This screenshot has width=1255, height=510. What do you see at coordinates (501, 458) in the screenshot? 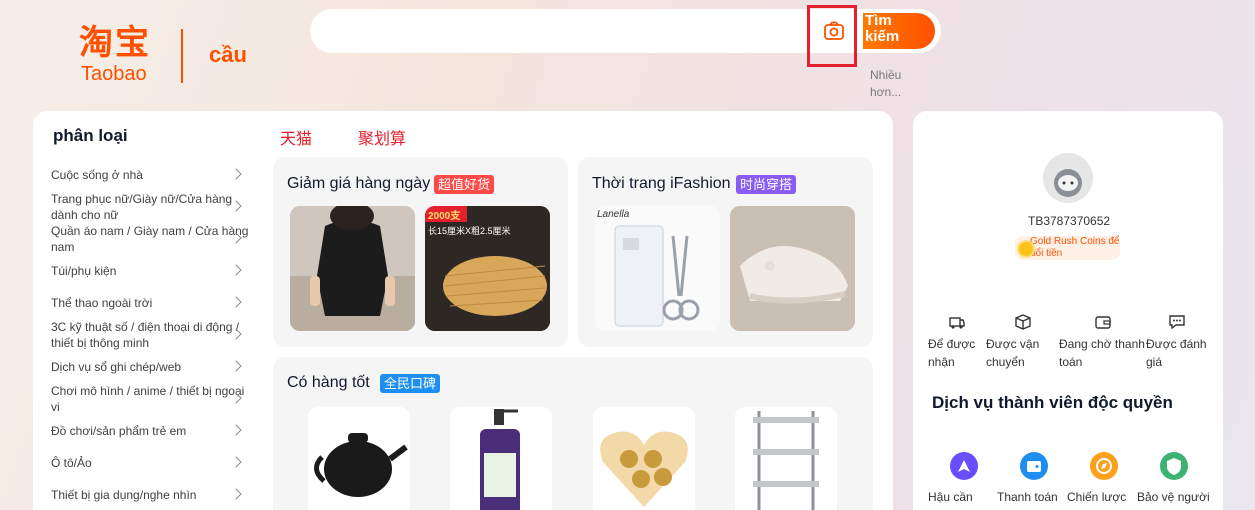
I see `product-image-bottle` at bounding box center [501, 458].